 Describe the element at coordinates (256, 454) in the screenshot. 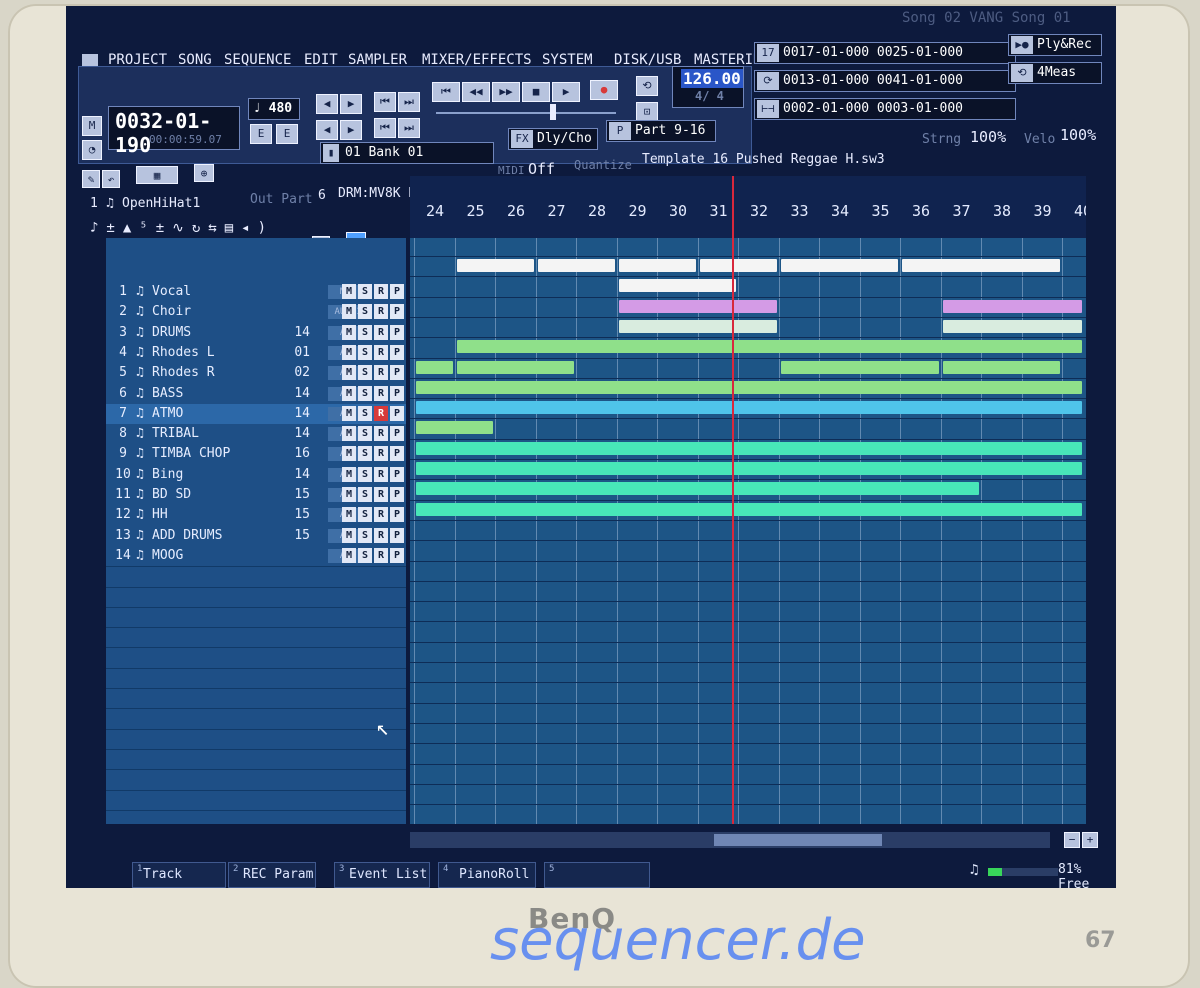

I see `track-row: 9TIMBA CHOP16A15♫MSRP` at that location.